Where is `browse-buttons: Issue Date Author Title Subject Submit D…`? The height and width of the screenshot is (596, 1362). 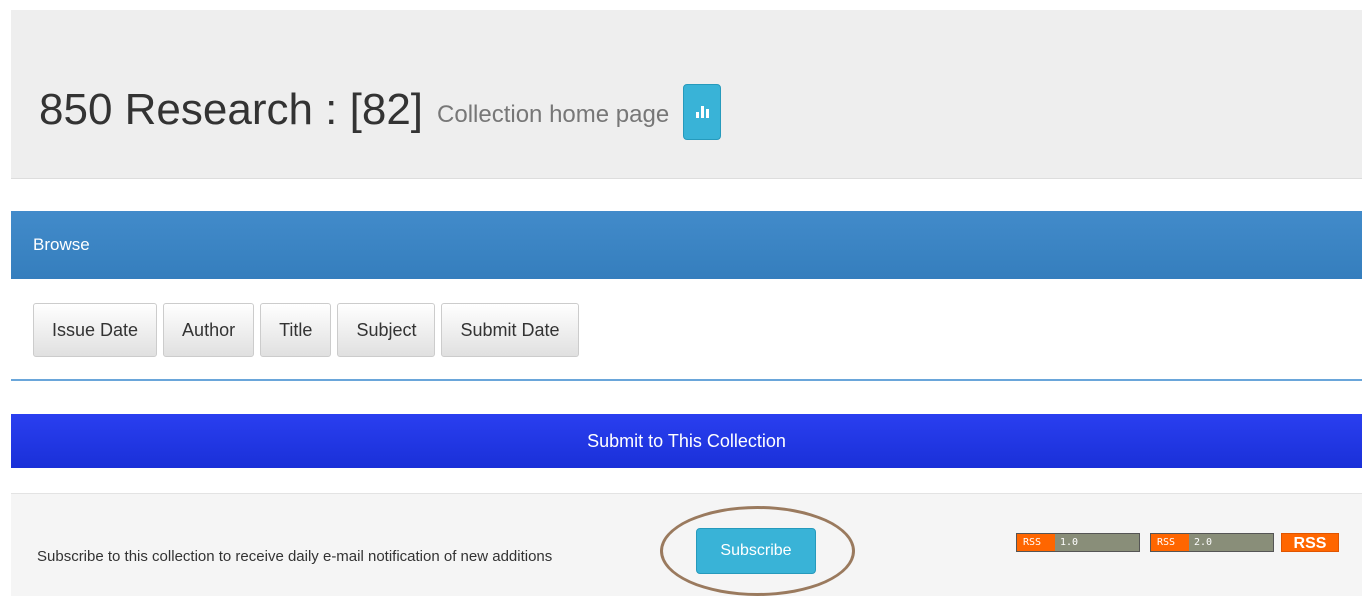 browse-buttons: Issue Date Author Title Subject Submit D… is located at coordinates (306, 330).